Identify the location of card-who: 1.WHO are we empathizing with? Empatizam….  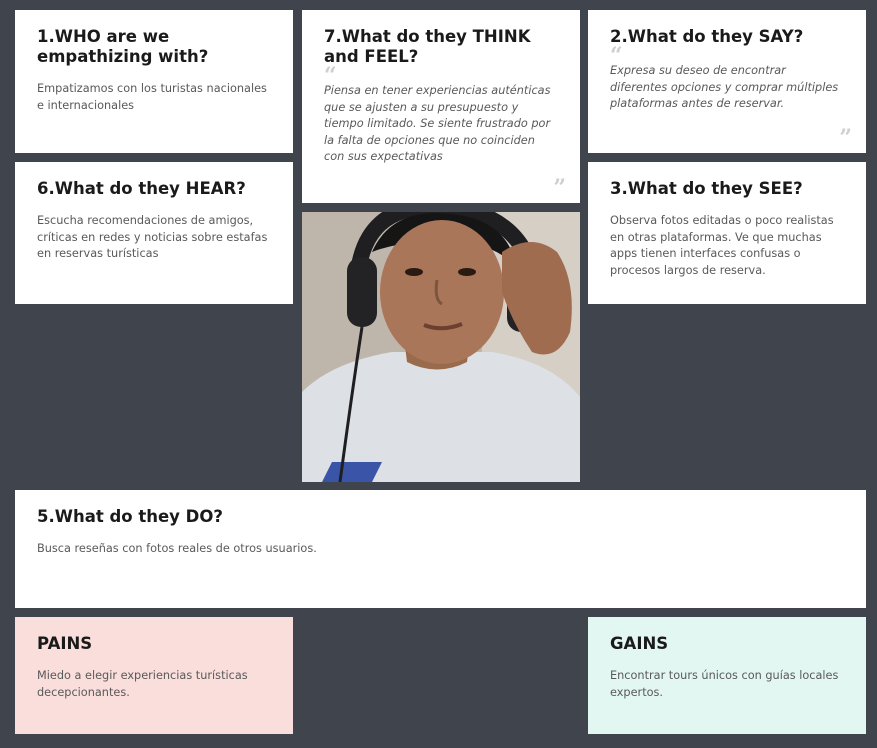
(154, 81).